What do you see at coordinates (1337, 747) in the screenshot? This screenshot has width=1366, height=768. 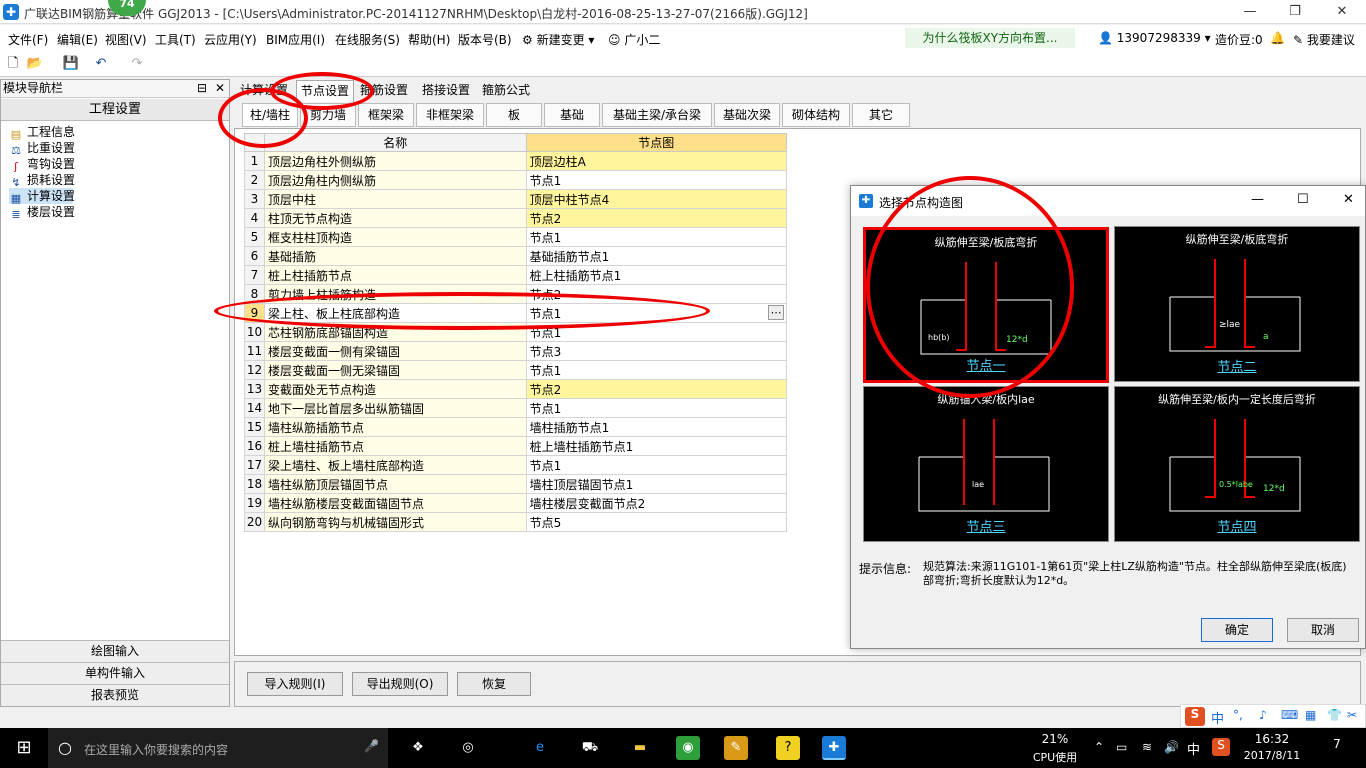 I see `notification-center-icon: 7` at bounding box center [1337, 747].